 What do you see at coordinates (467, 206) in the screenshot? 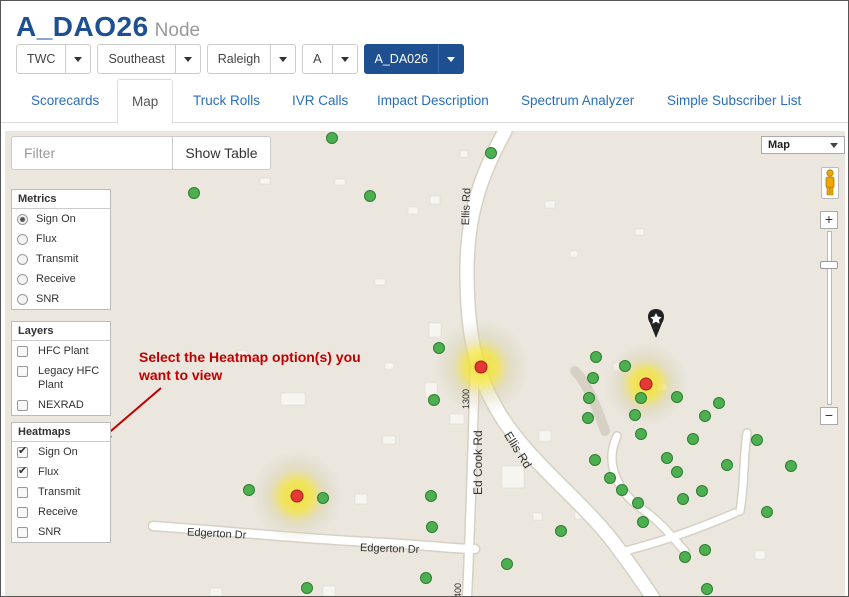
I see `road-label-ellis-rd: Ellis Rd` at bounding box center [467, 206].